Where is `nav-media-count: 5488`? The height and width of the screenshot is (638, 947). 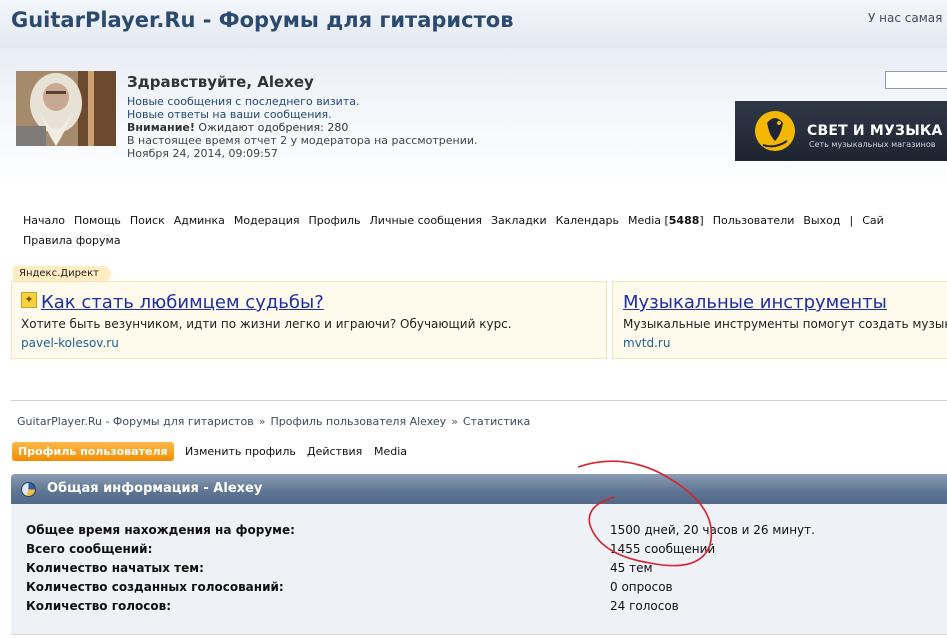 nav-media-count: 5488 is located at coordinates (684, 220).